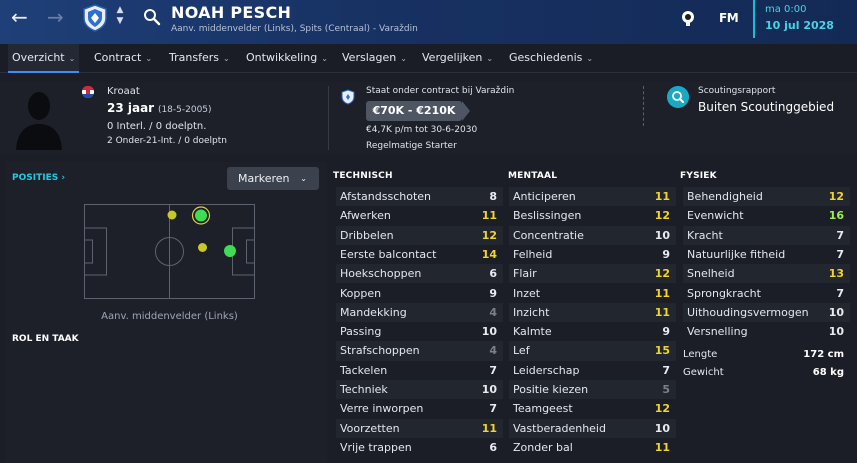 This screenshot has width=857, height=463. Describe the element at coordinates (419, 351) in the screenshot. I see `attribute-row: Strafschoppen 4` at that location.